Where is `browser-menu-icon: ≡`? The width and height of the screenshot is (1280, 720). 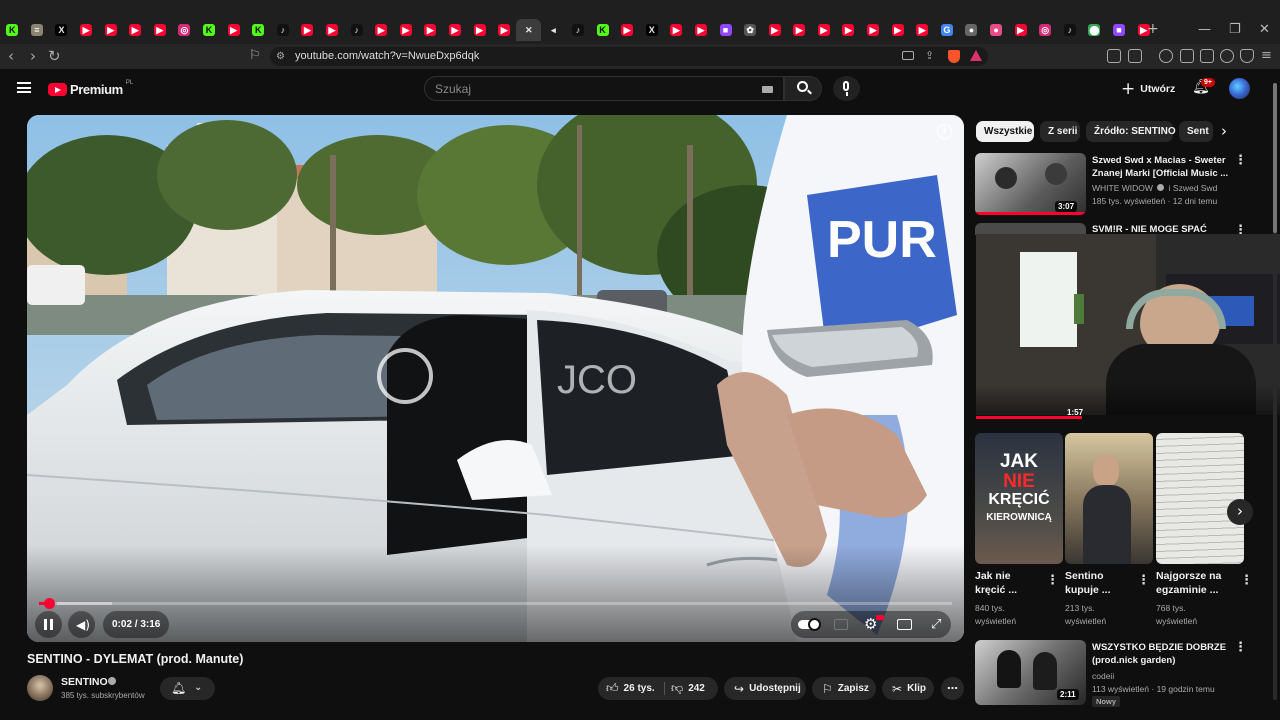 browser-menu-icon: ≡ is located at coordinates (1266, 56).